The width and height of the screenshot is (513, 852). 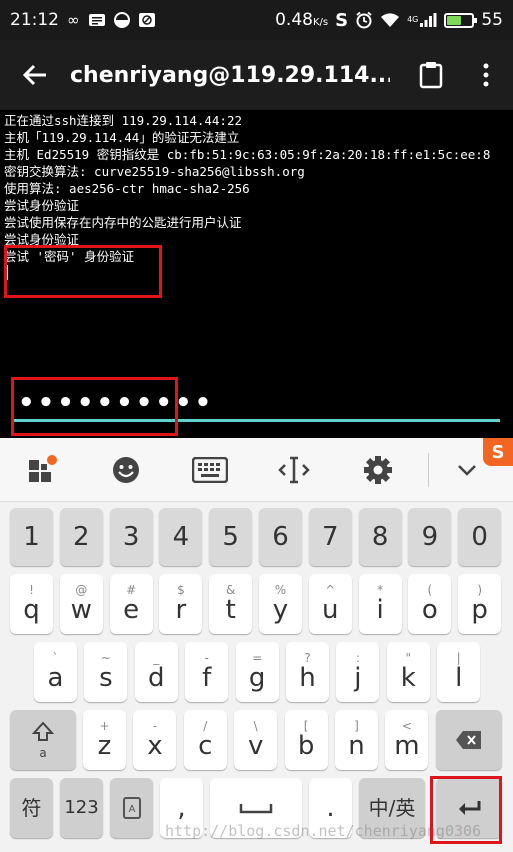 I want to click on key-s: ~ s, so click(x=106, y=672).